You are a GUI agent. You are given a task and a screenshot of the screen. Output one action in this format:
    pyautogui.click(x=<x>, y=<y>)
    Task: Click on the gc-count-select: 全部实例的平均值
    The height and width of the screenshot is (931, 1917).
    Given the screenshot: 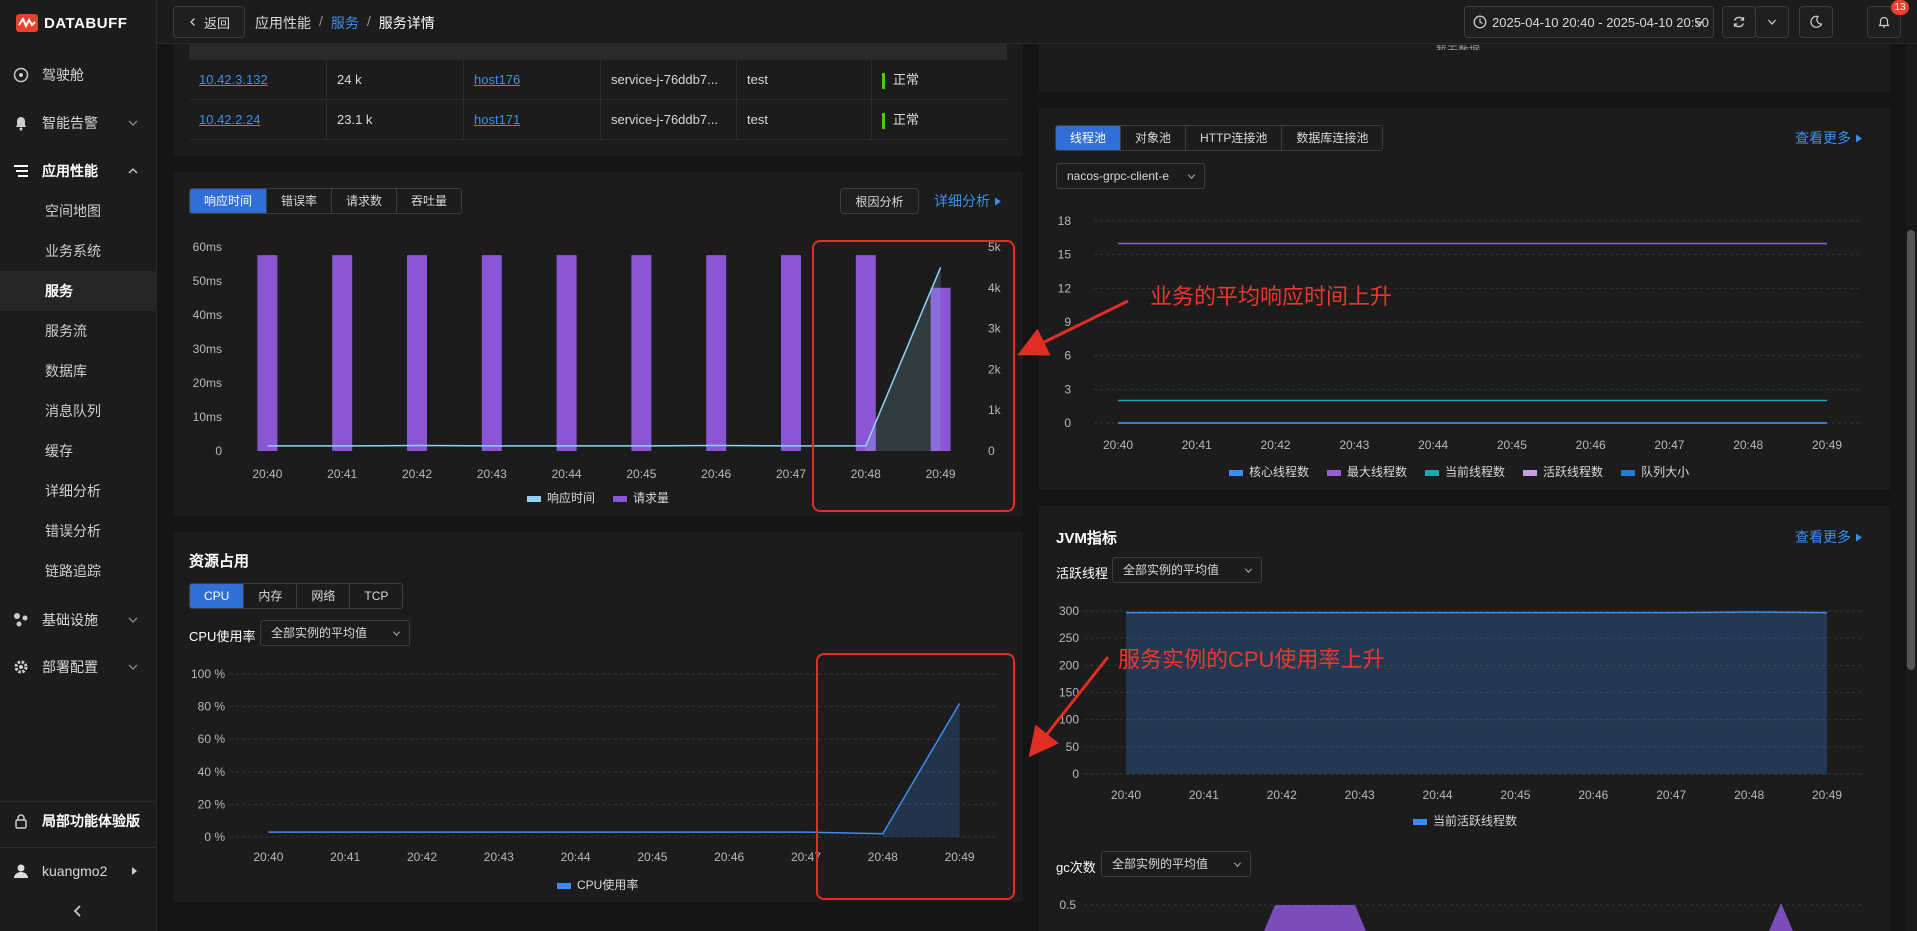 What is the action you would take?
    pyautogui.click(x=1176, y=864)
    